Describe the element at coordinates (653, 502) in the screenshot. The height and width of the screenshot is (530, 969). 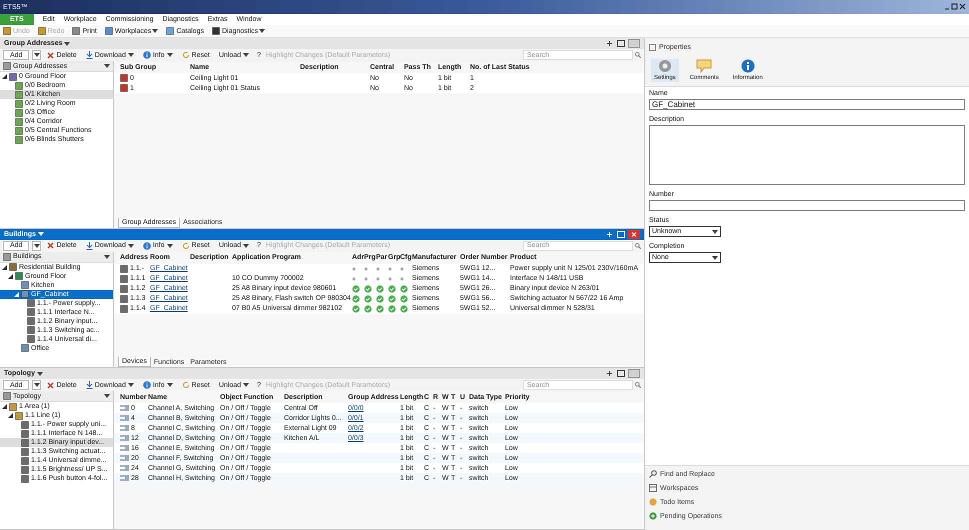
I see `todo-icon` at that location.